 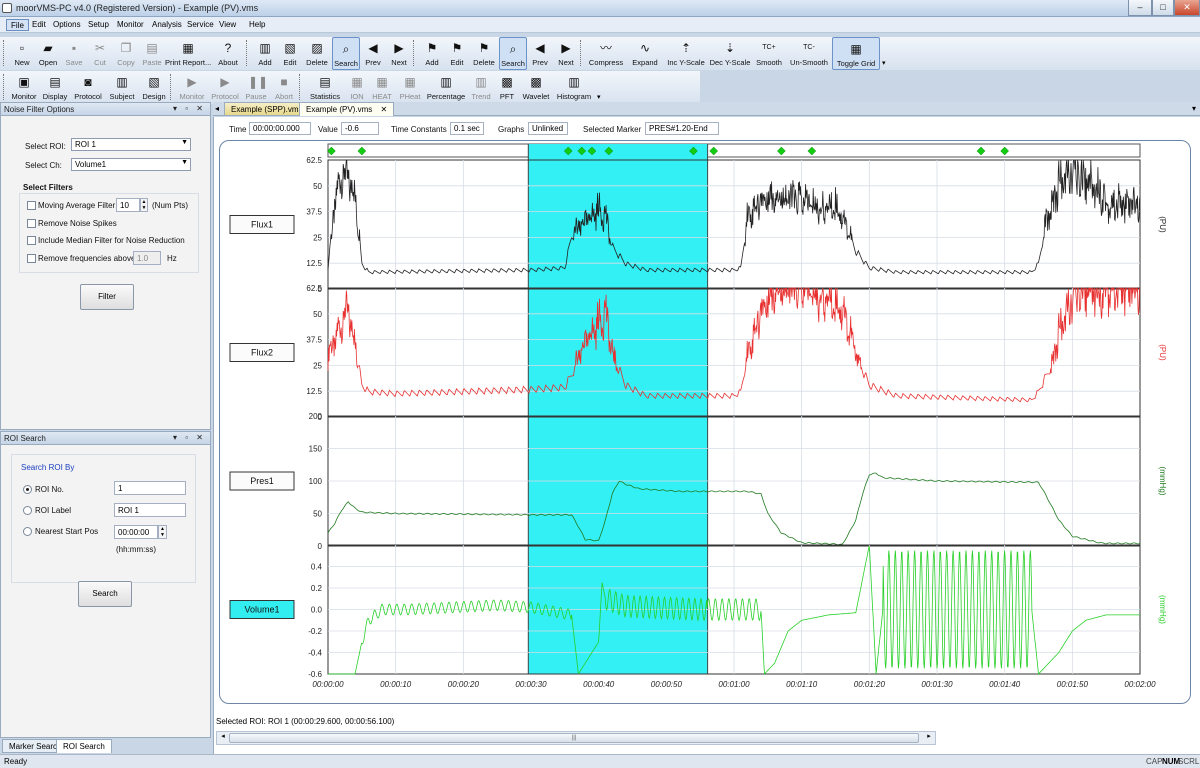 What do you see at coordinates (317, 53) in the screenshot?
I see `toolbar-button-delete-10: ▨ Delete` at bounding box center [317, 53].